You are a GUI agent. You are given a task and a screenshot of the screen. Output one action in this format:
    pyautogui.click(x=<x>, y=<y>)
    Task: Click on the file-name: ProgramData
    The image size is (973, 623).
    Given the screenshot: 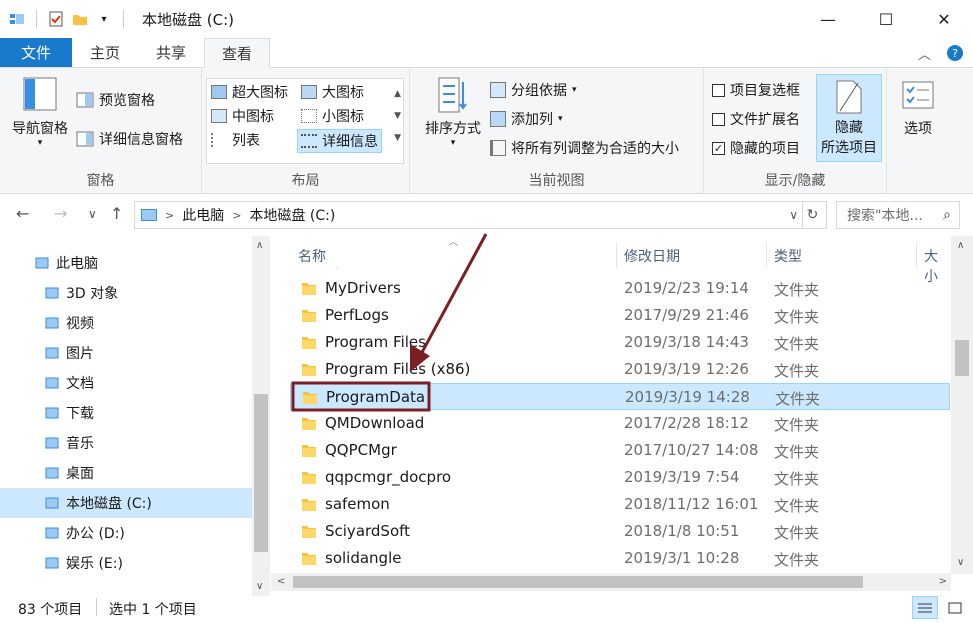 What is the action you would take?
    pyautogui.click(x=376, y=397)
    